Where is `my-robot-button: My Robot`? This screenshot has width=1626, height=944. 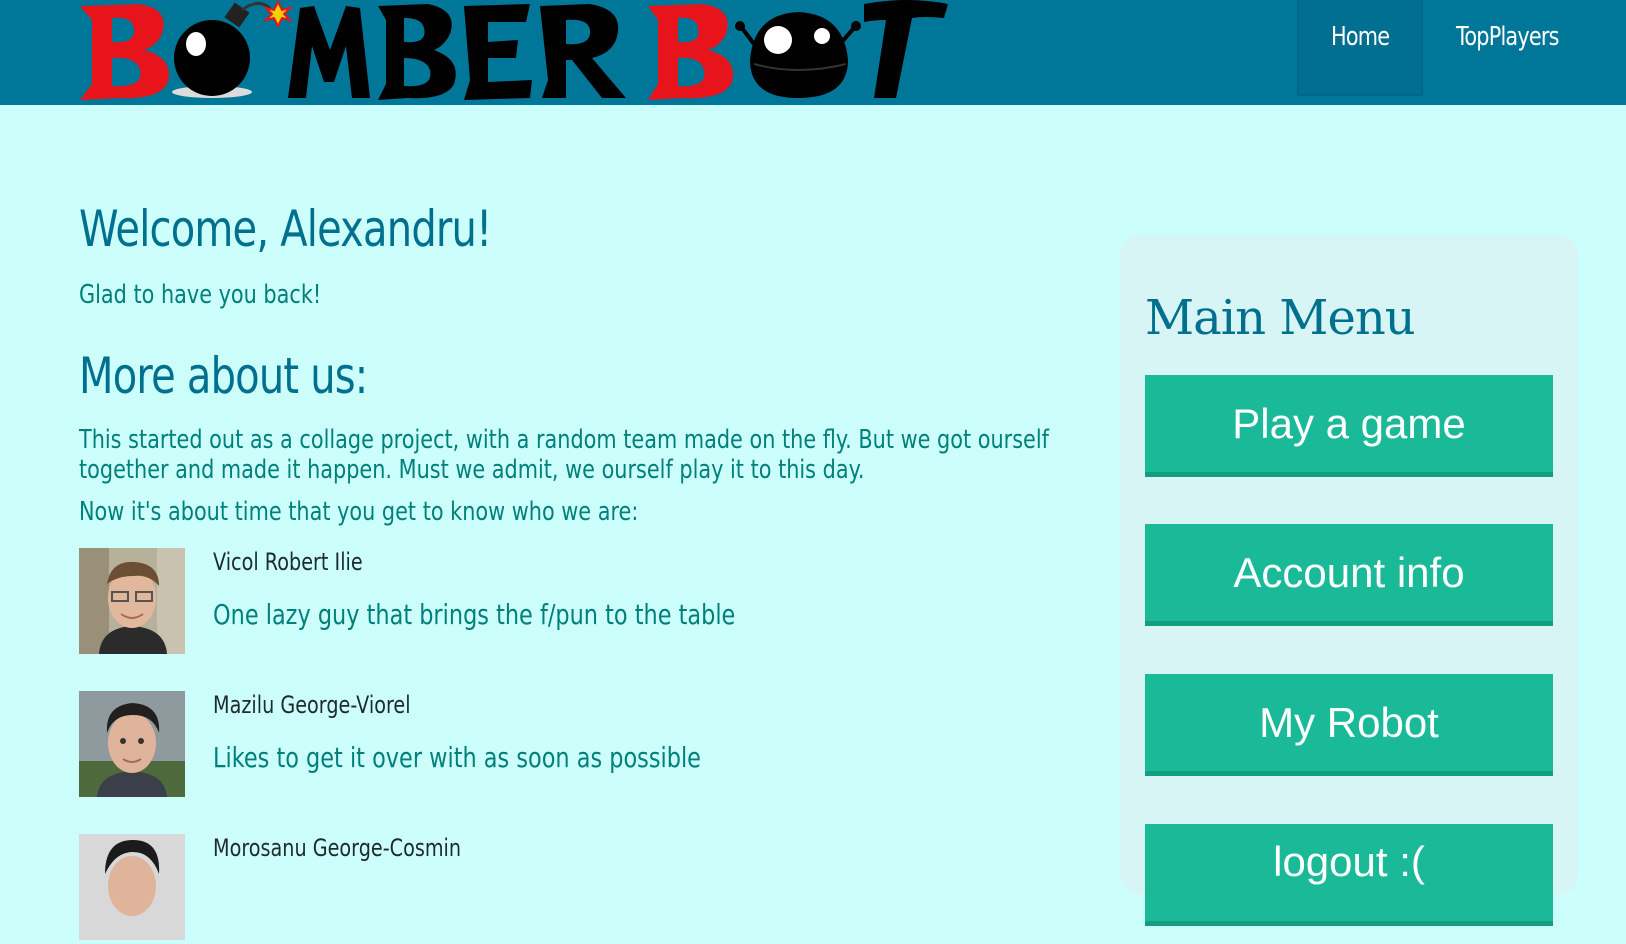 my-robot-button: My Robot is located at coordinates (1349, 725).